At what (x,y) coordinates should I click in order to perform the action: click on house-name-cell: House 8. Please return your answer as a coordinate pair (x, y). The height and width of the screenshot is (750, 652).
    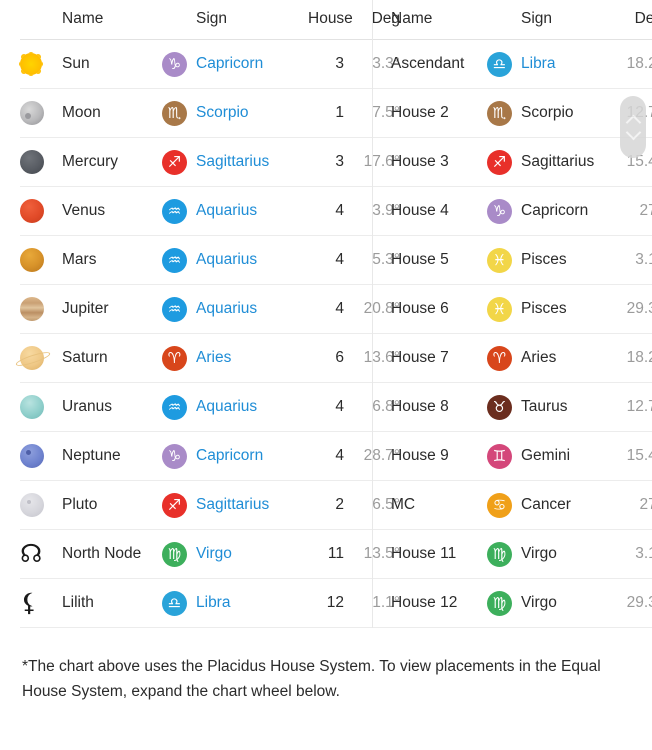
    Looking at the image, I should click on (439, 407).